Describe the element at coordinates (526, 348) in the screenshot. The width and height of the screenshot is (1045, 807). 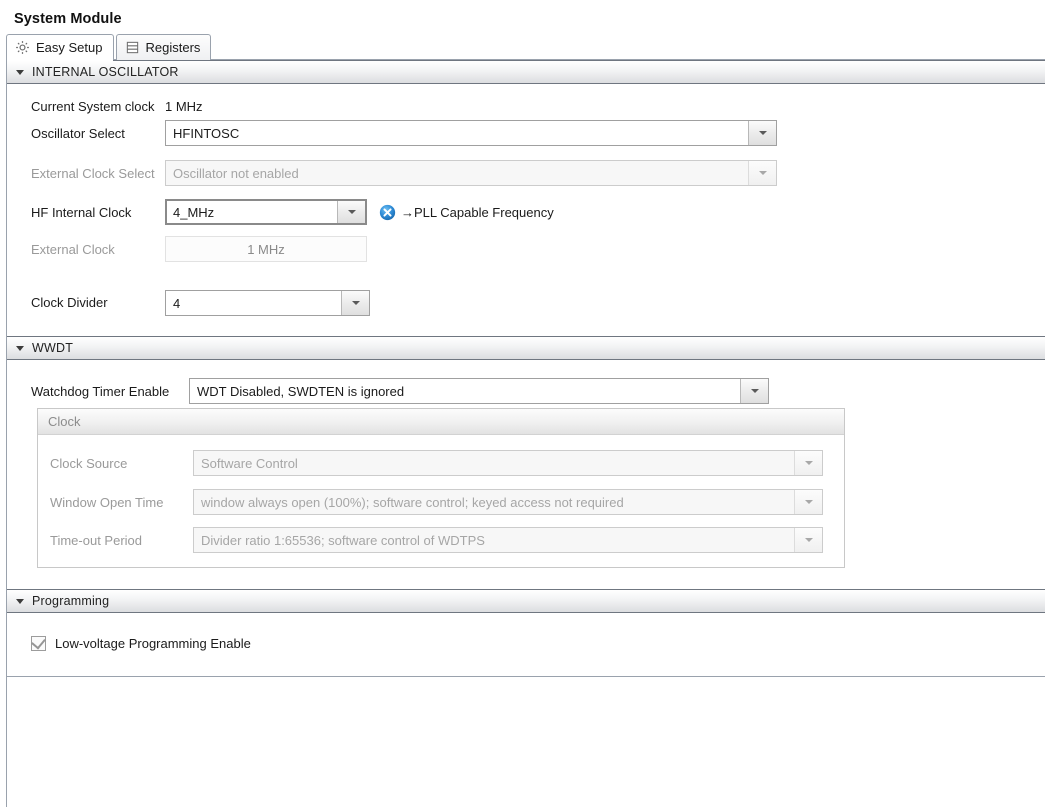
I see `section-header-wwdt: WWDT` at that location.